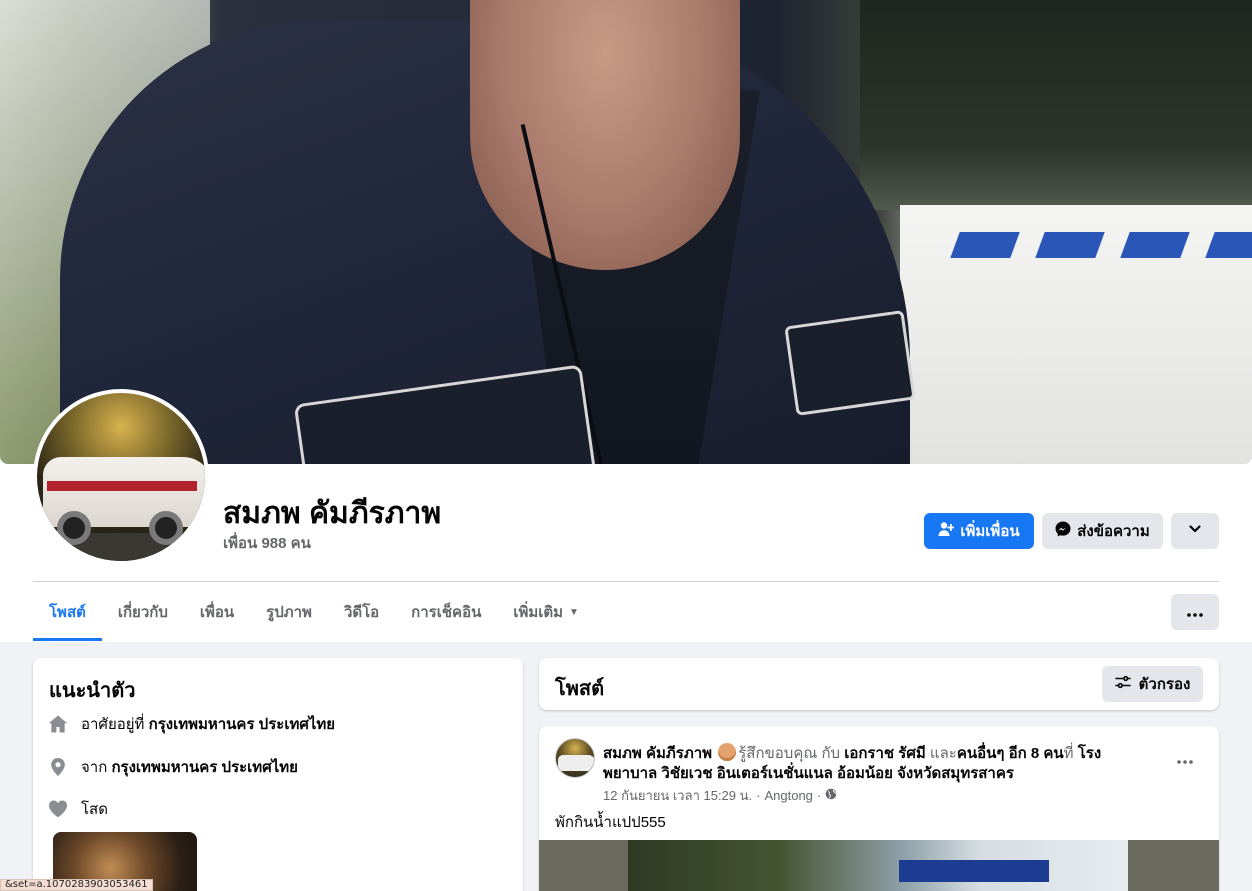 The width and height of the screenshot is (1252, 891). What do you see at coordinates (77, 809) in the screenshot?
I see `intro-relationship: โสด` at bounding box center [77, 809].